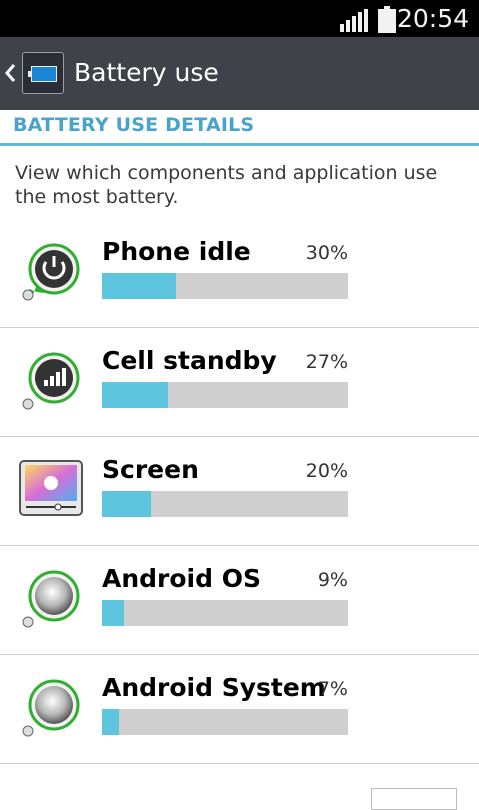 The image size is (479, 810). I want to click on section-header: BATTERY USE DETAILS, so click(134, 125).